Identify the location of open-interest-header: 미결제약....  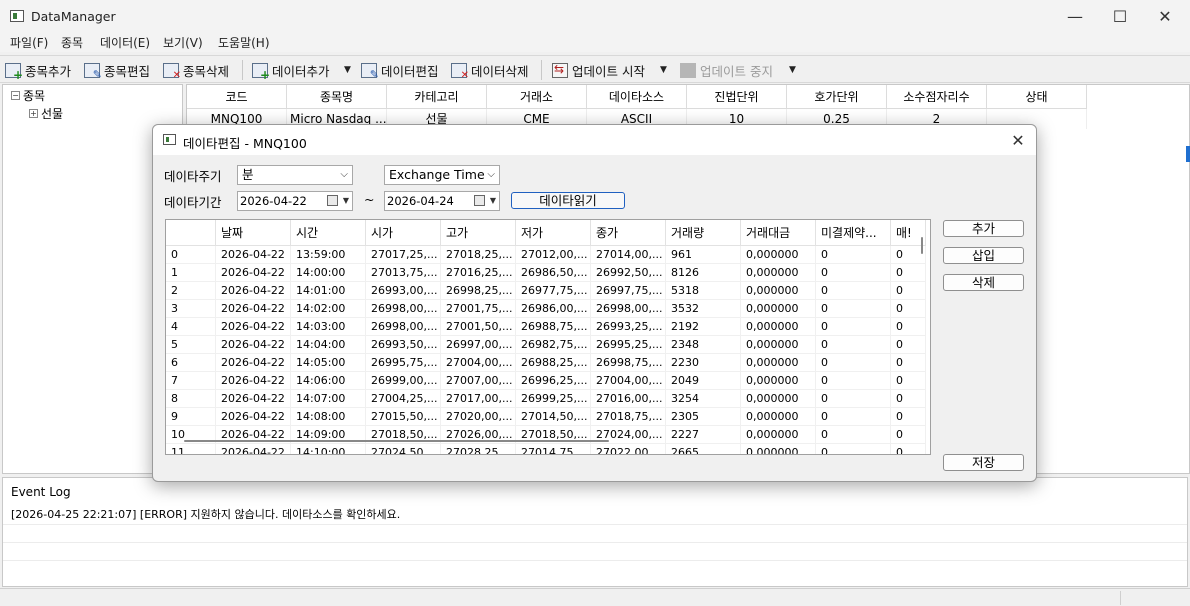
(853, 233).